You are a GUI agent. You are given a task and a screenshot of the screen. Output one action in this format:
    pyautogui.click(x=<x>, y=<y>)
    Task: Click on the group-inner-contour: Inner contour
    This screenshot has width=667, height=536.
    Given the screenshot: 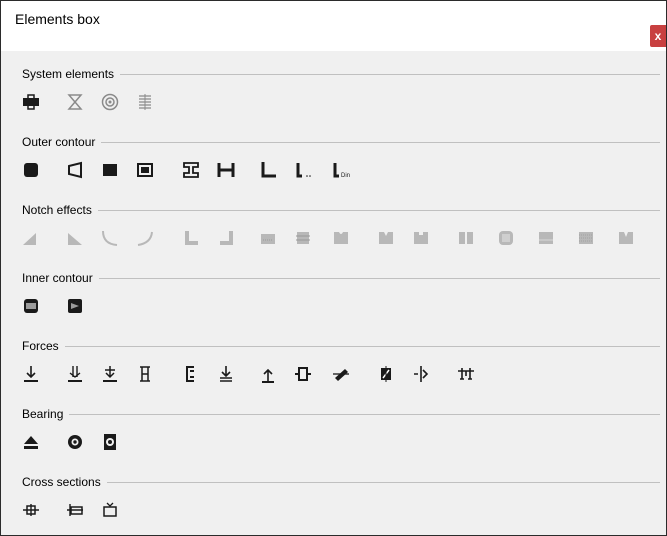 What is the action you would take?
    pyautogui.click(x=333, y=295)
    